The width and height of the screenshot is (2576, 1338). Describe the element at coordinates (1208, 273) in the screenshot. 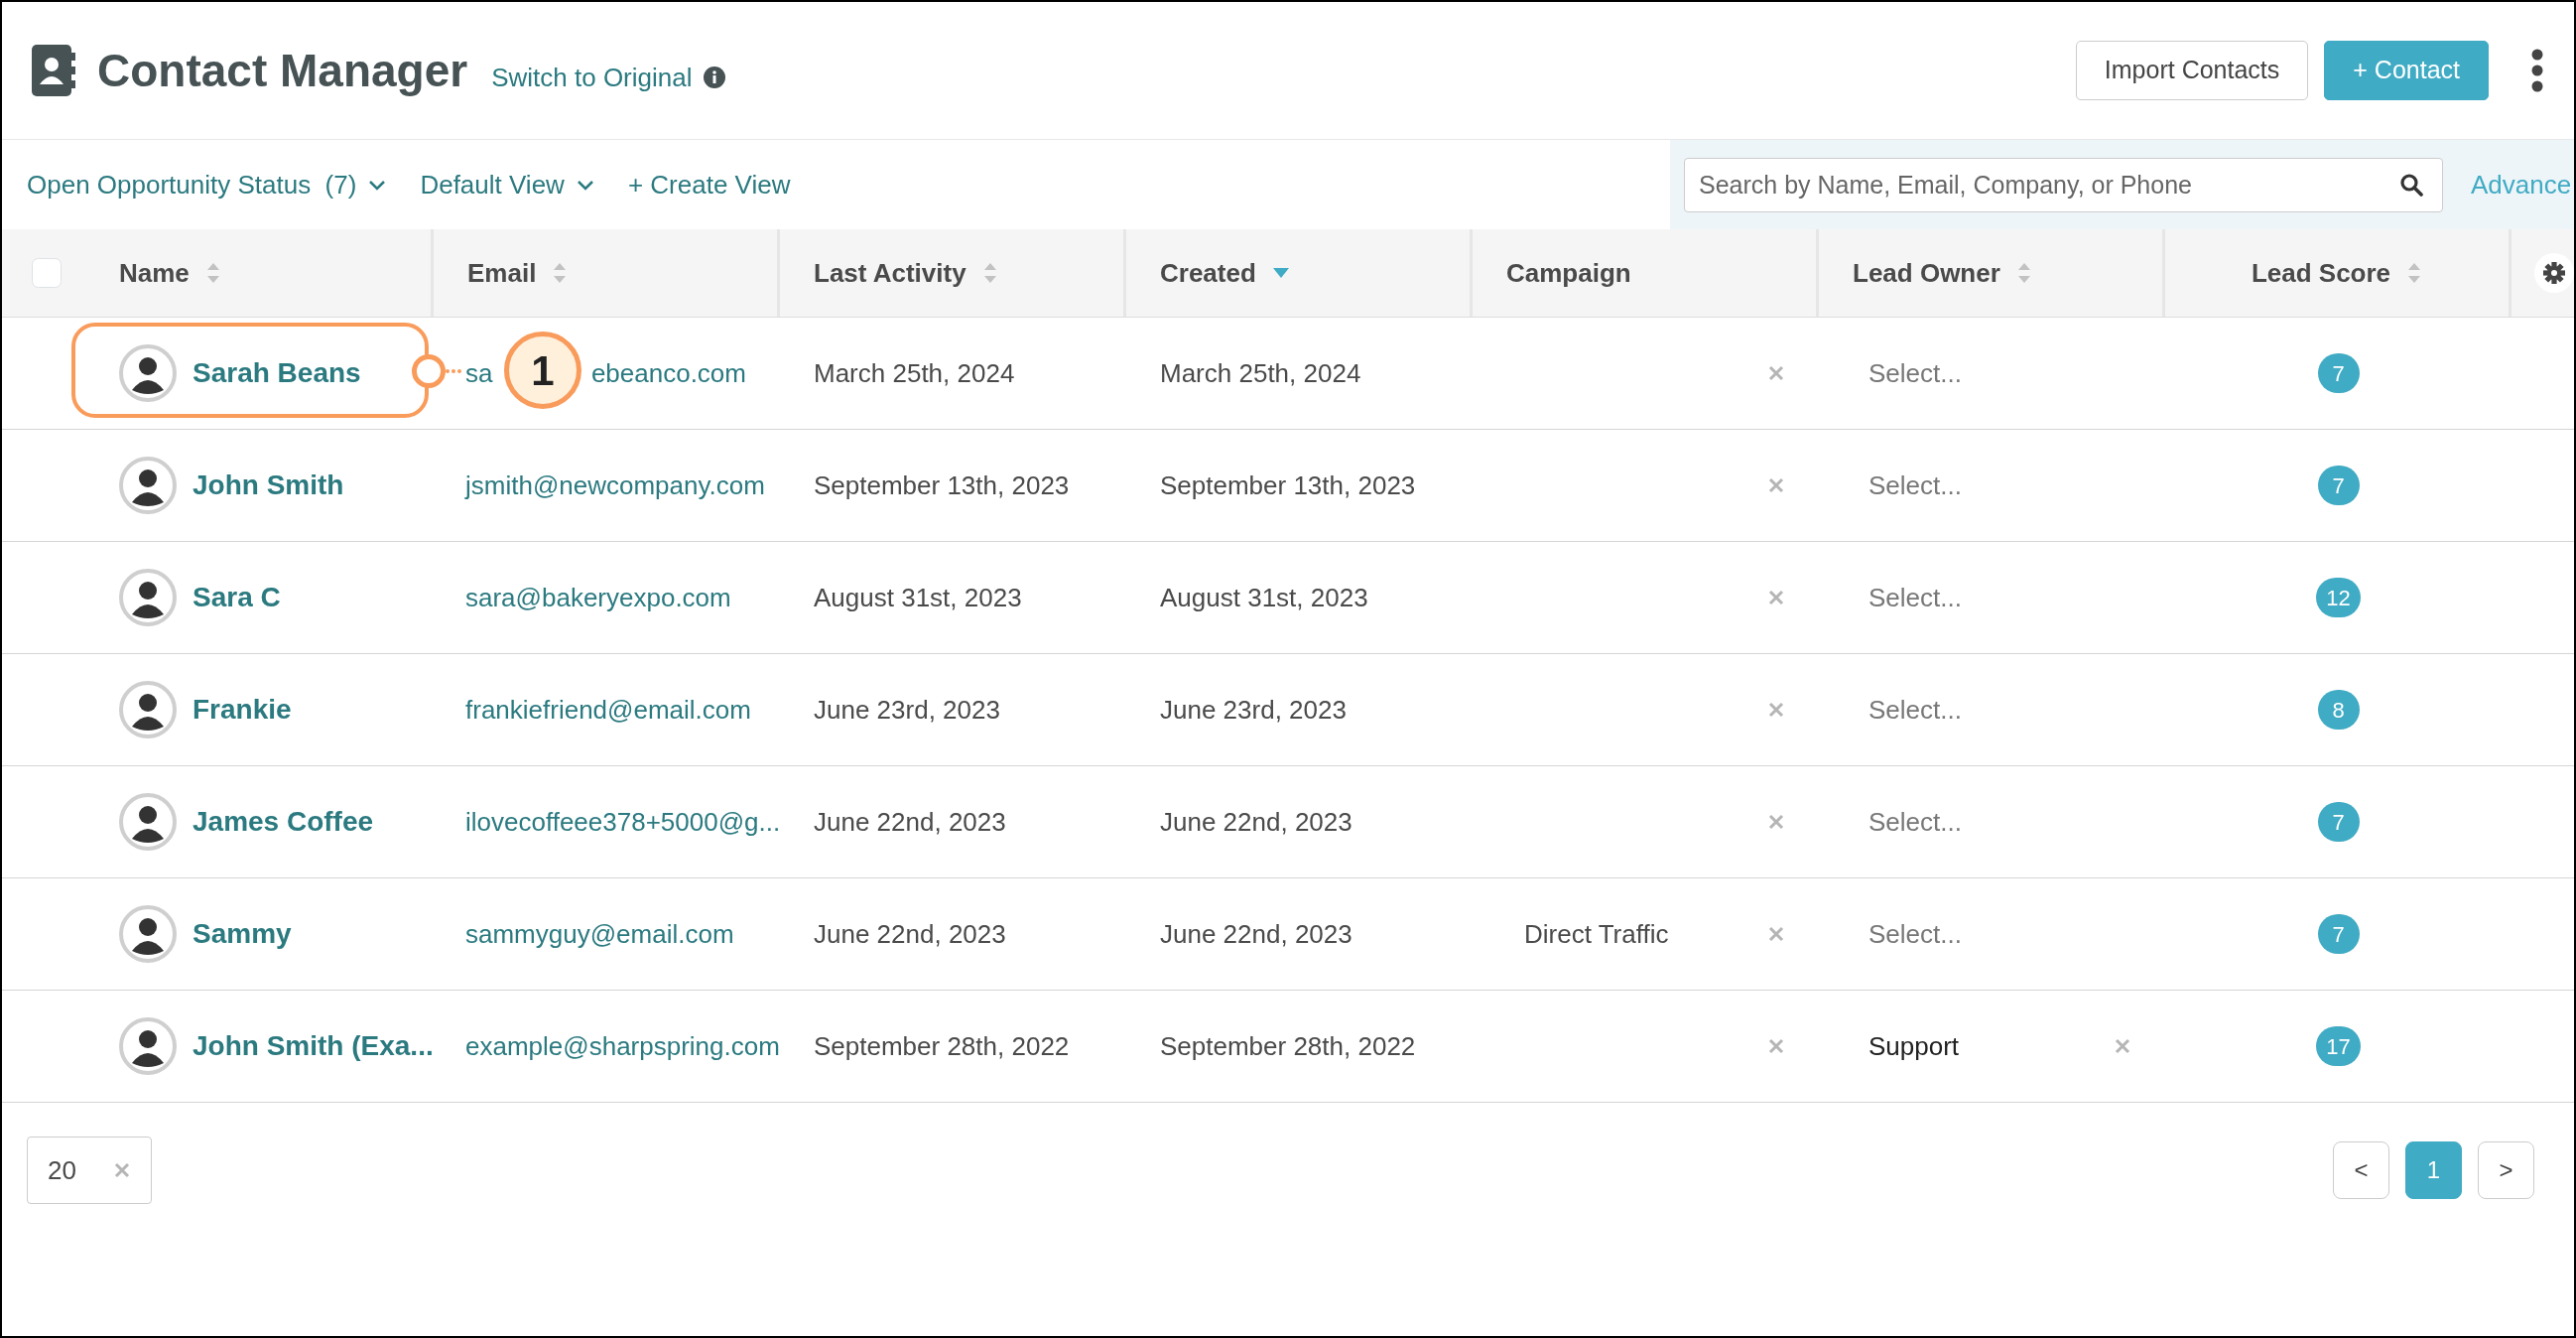

I see `column-header: Created` at that location.